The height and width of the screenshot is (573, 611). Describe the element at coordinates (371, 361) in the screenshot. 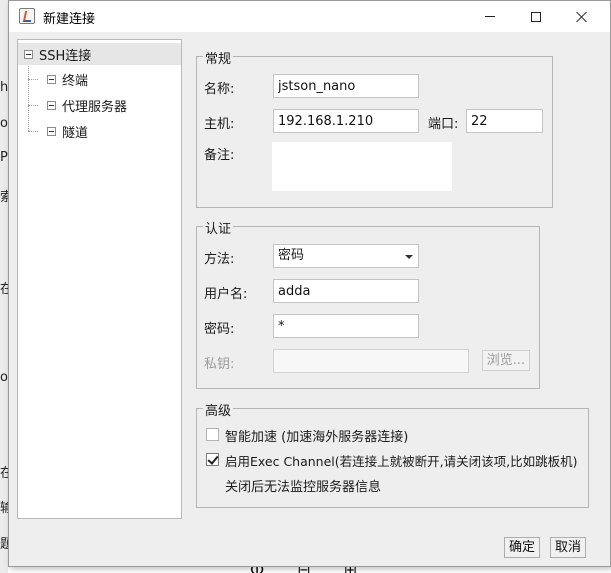

I see `private-key-field` at that location.